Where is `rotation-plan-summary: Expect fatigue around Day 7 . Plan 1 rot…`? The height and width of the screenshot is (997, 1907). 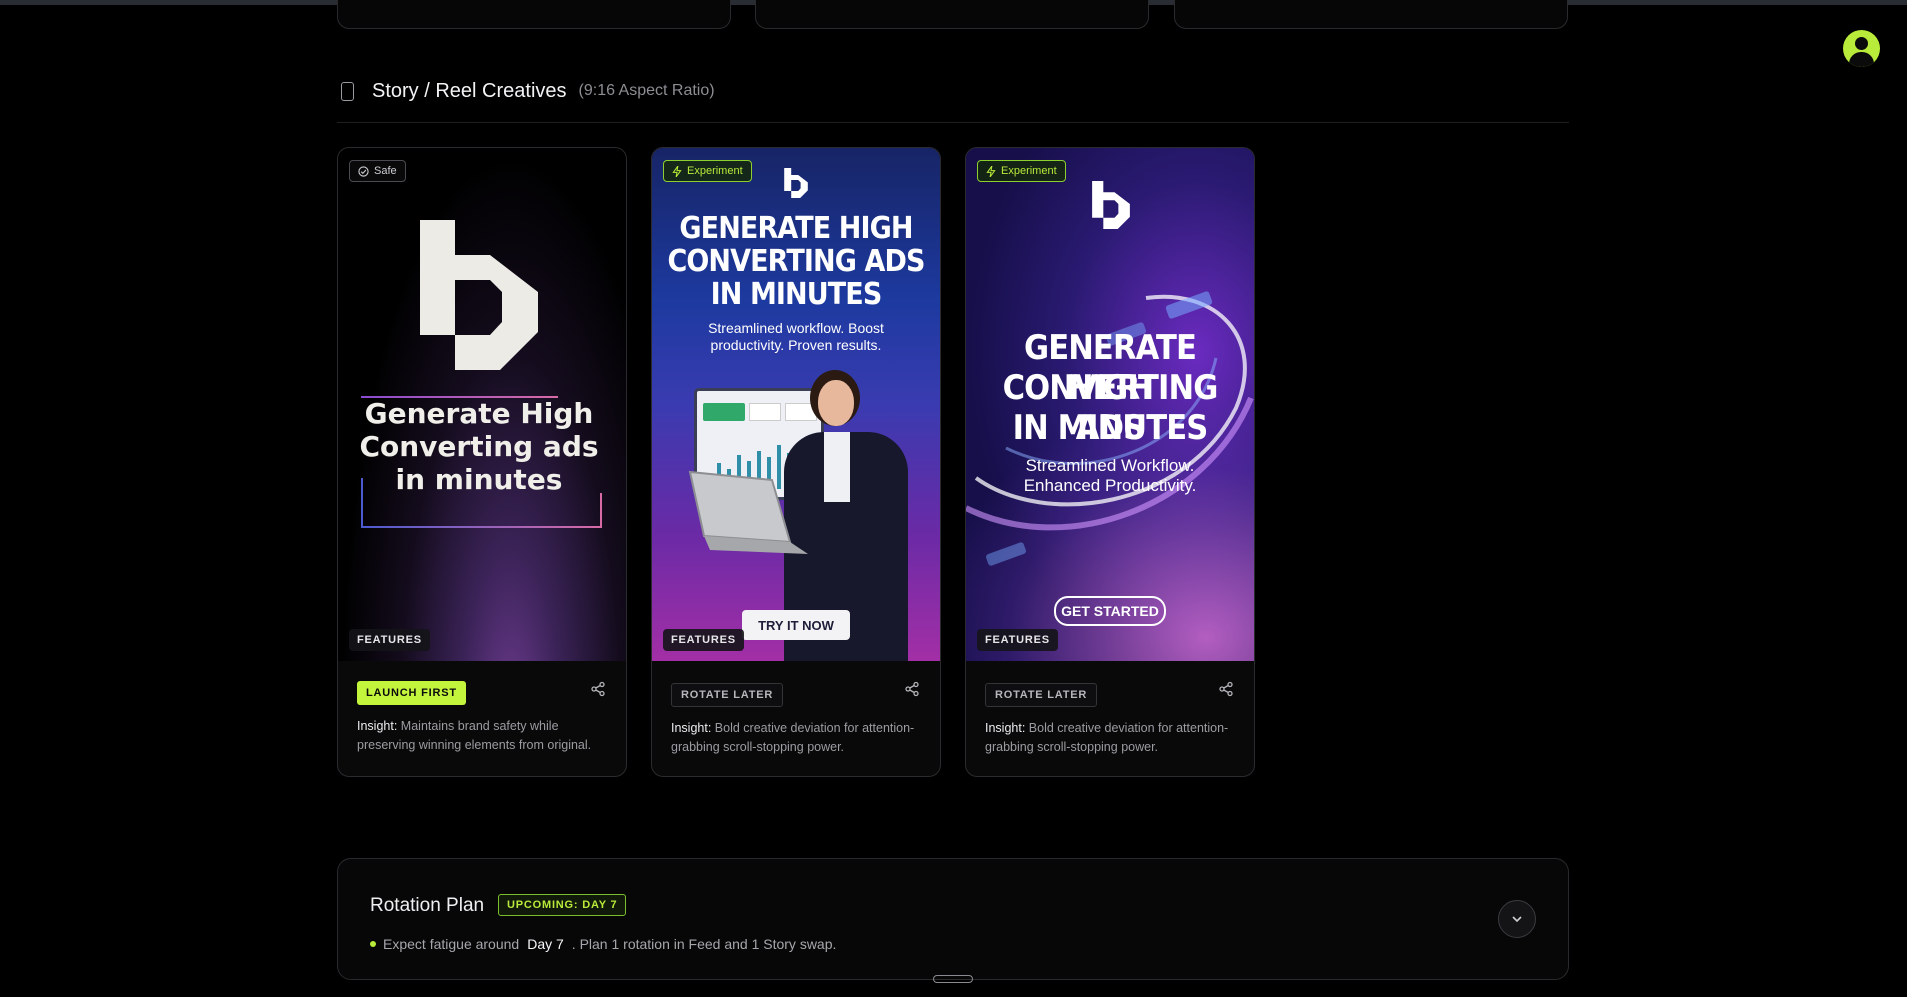
rotation-plan-summary: Expect fatigue around Day 7 . Plan 1 rot… is located at coordinates (603, 944).